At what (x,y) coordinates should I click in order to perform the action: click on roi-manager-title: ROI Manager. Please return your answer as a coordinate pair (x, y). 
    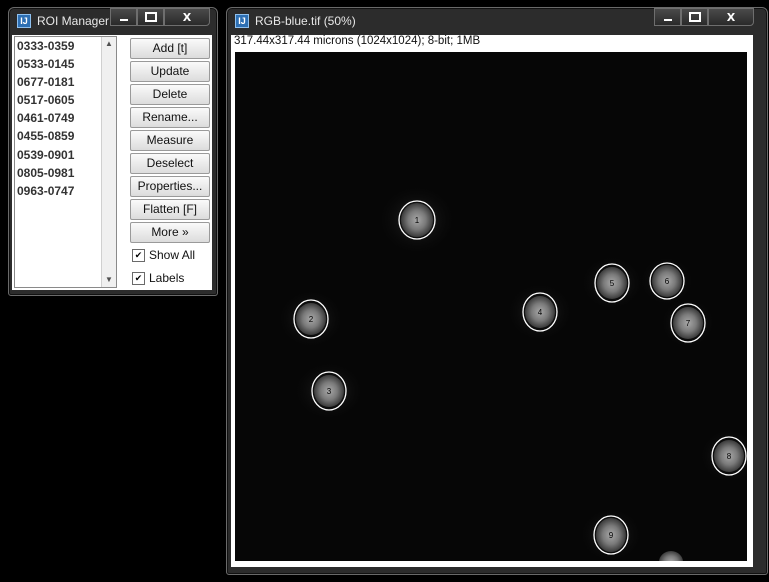
    Looking at the image, I should click on (73, 21).